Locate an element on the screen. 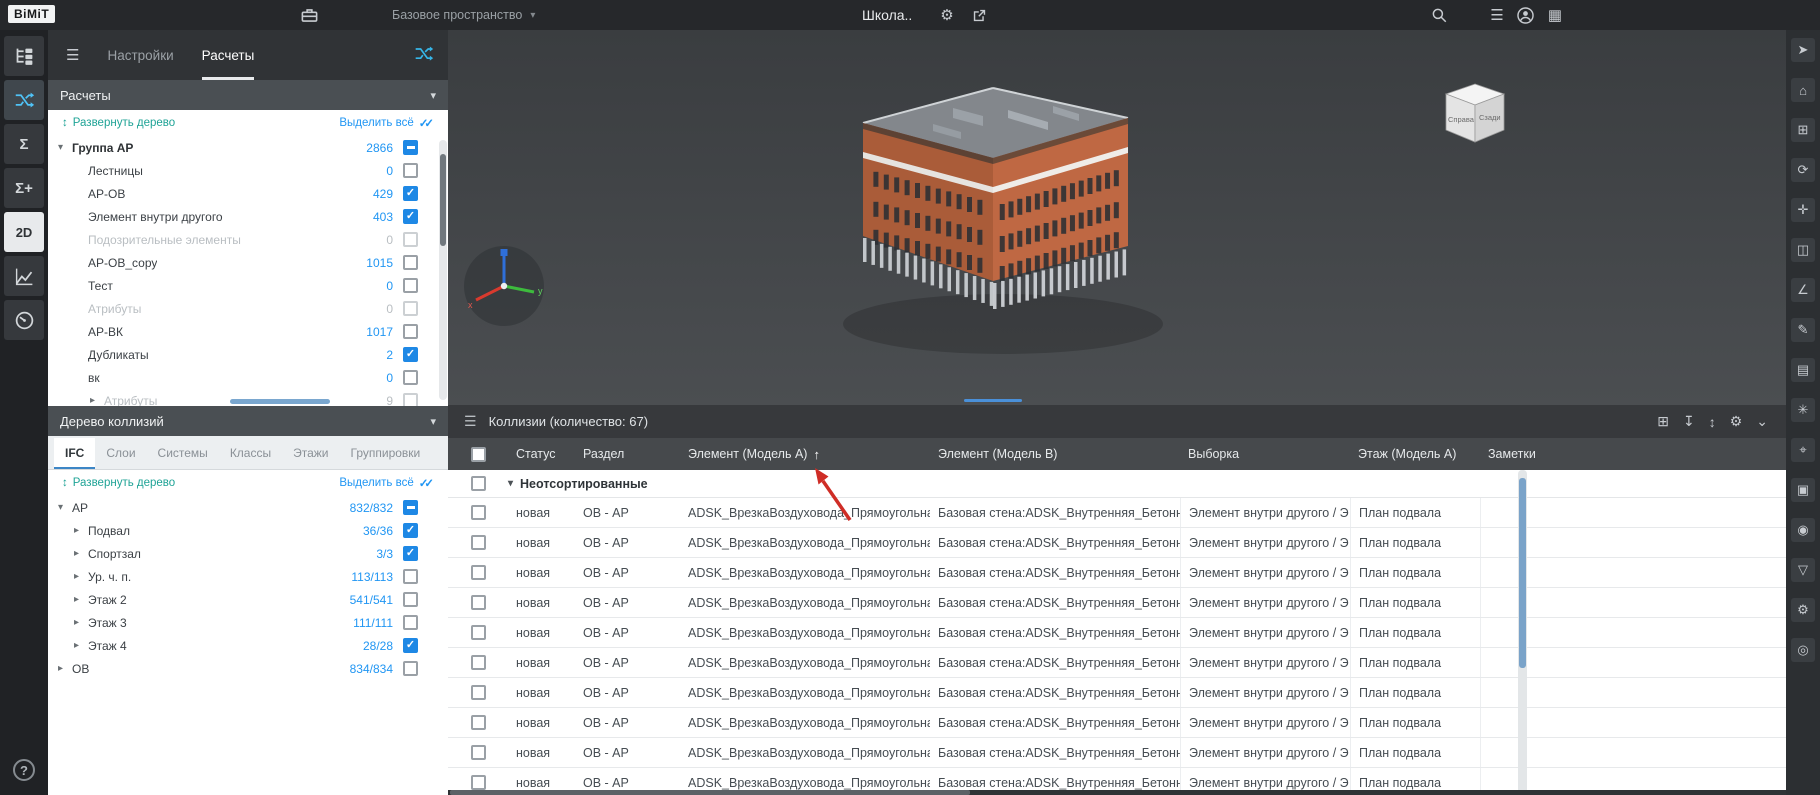  select-arrow-icon: ➤ is located at coordinates (1803, 50).